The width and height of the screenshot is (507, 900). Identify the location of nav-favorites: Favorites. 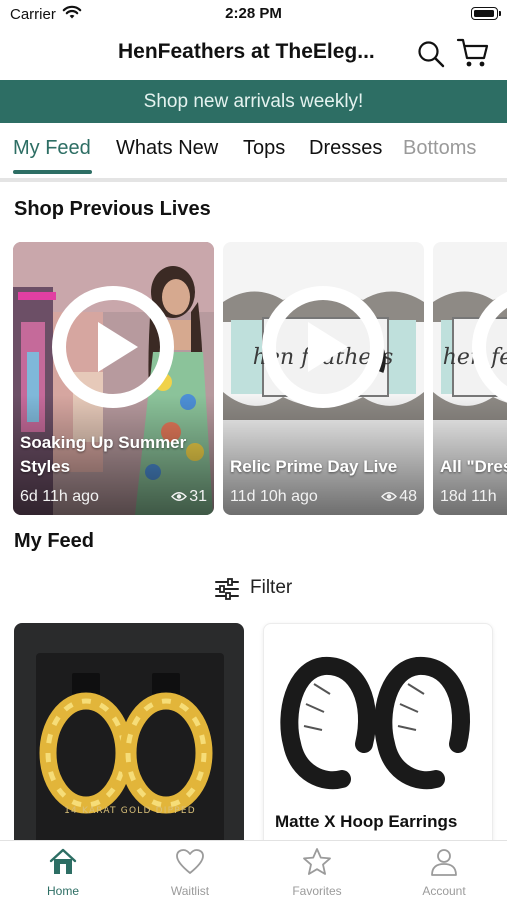
(317, 870).